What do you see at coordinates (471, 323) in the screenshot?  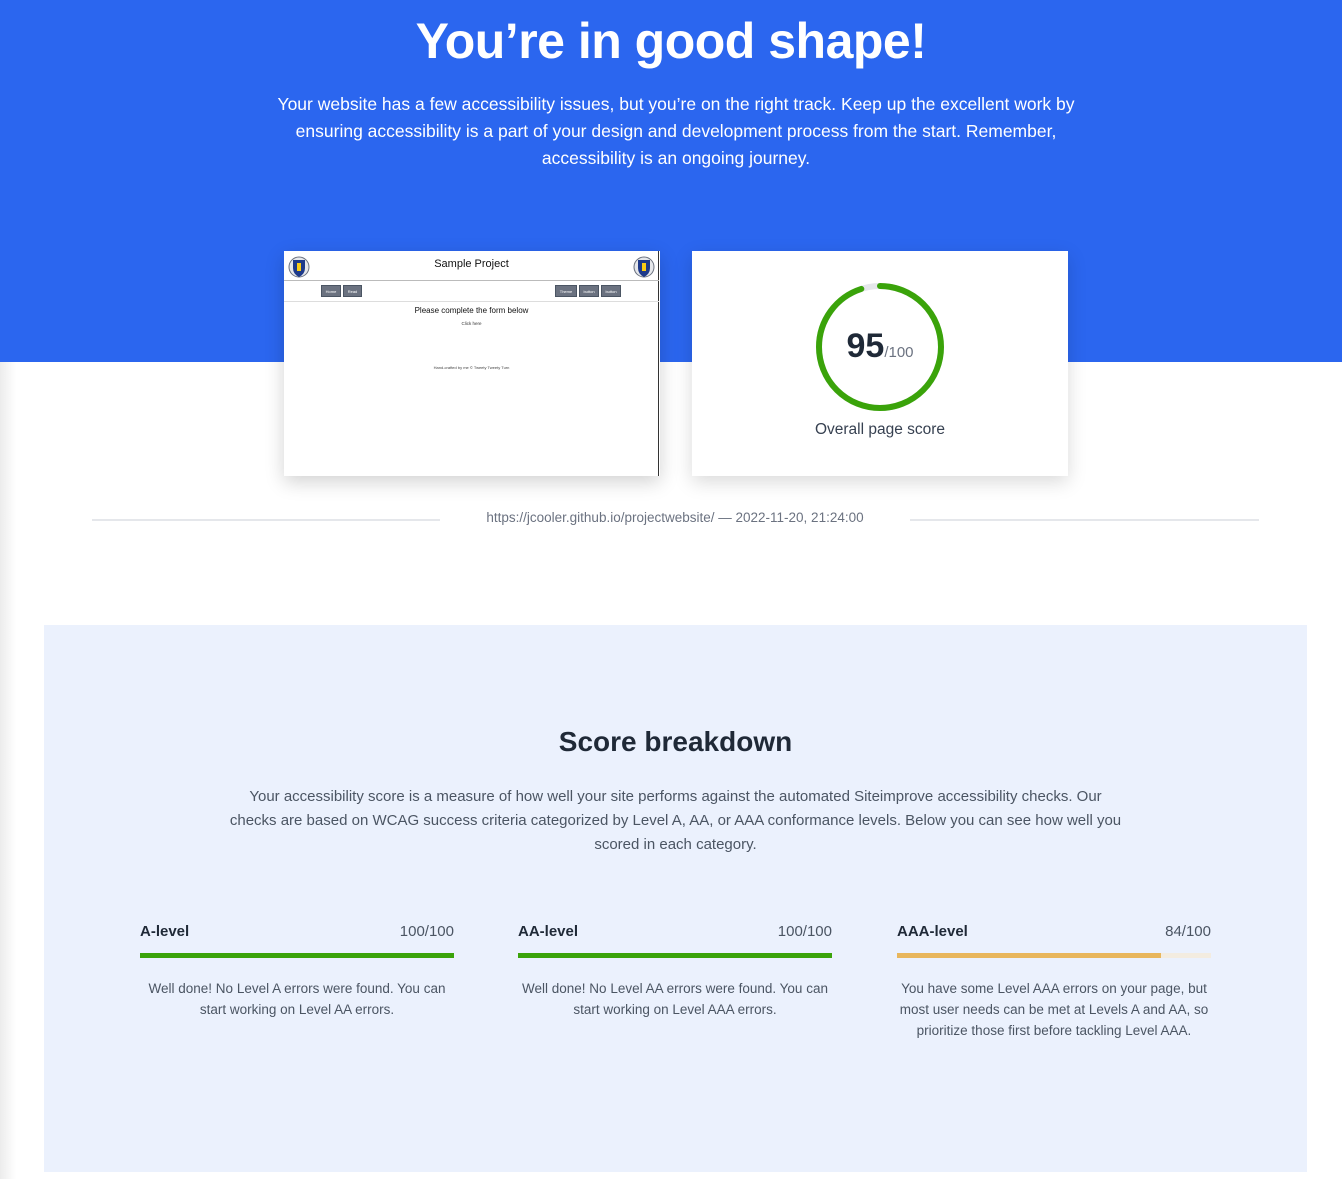 I see `thumbnail-link: Click here` at bounding box center [471, 323].